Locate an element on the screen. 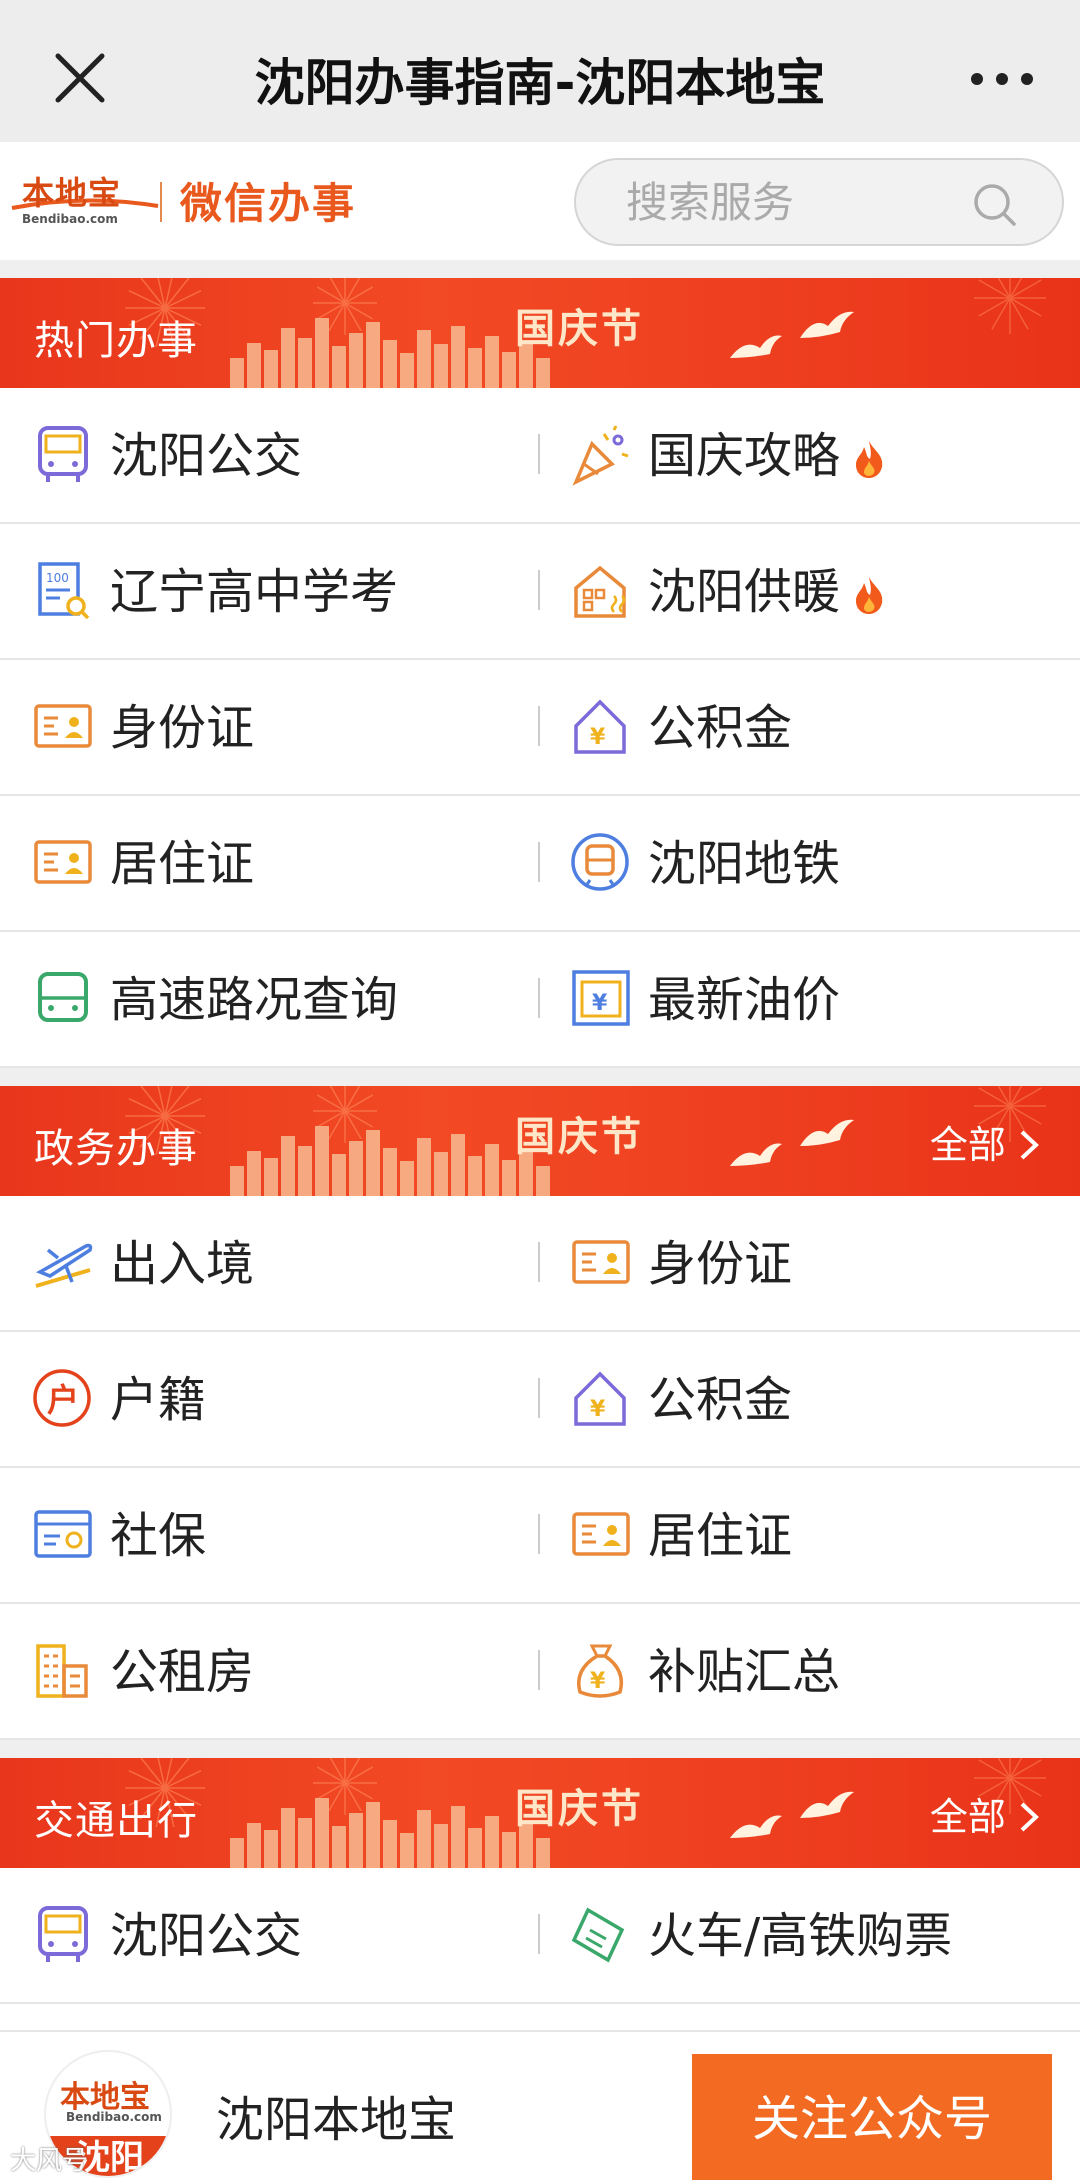 This screenshot has height=2184, width=1080. section-banner: 政务办事 国庆节 全部 is located at coordinates (540, 1141).